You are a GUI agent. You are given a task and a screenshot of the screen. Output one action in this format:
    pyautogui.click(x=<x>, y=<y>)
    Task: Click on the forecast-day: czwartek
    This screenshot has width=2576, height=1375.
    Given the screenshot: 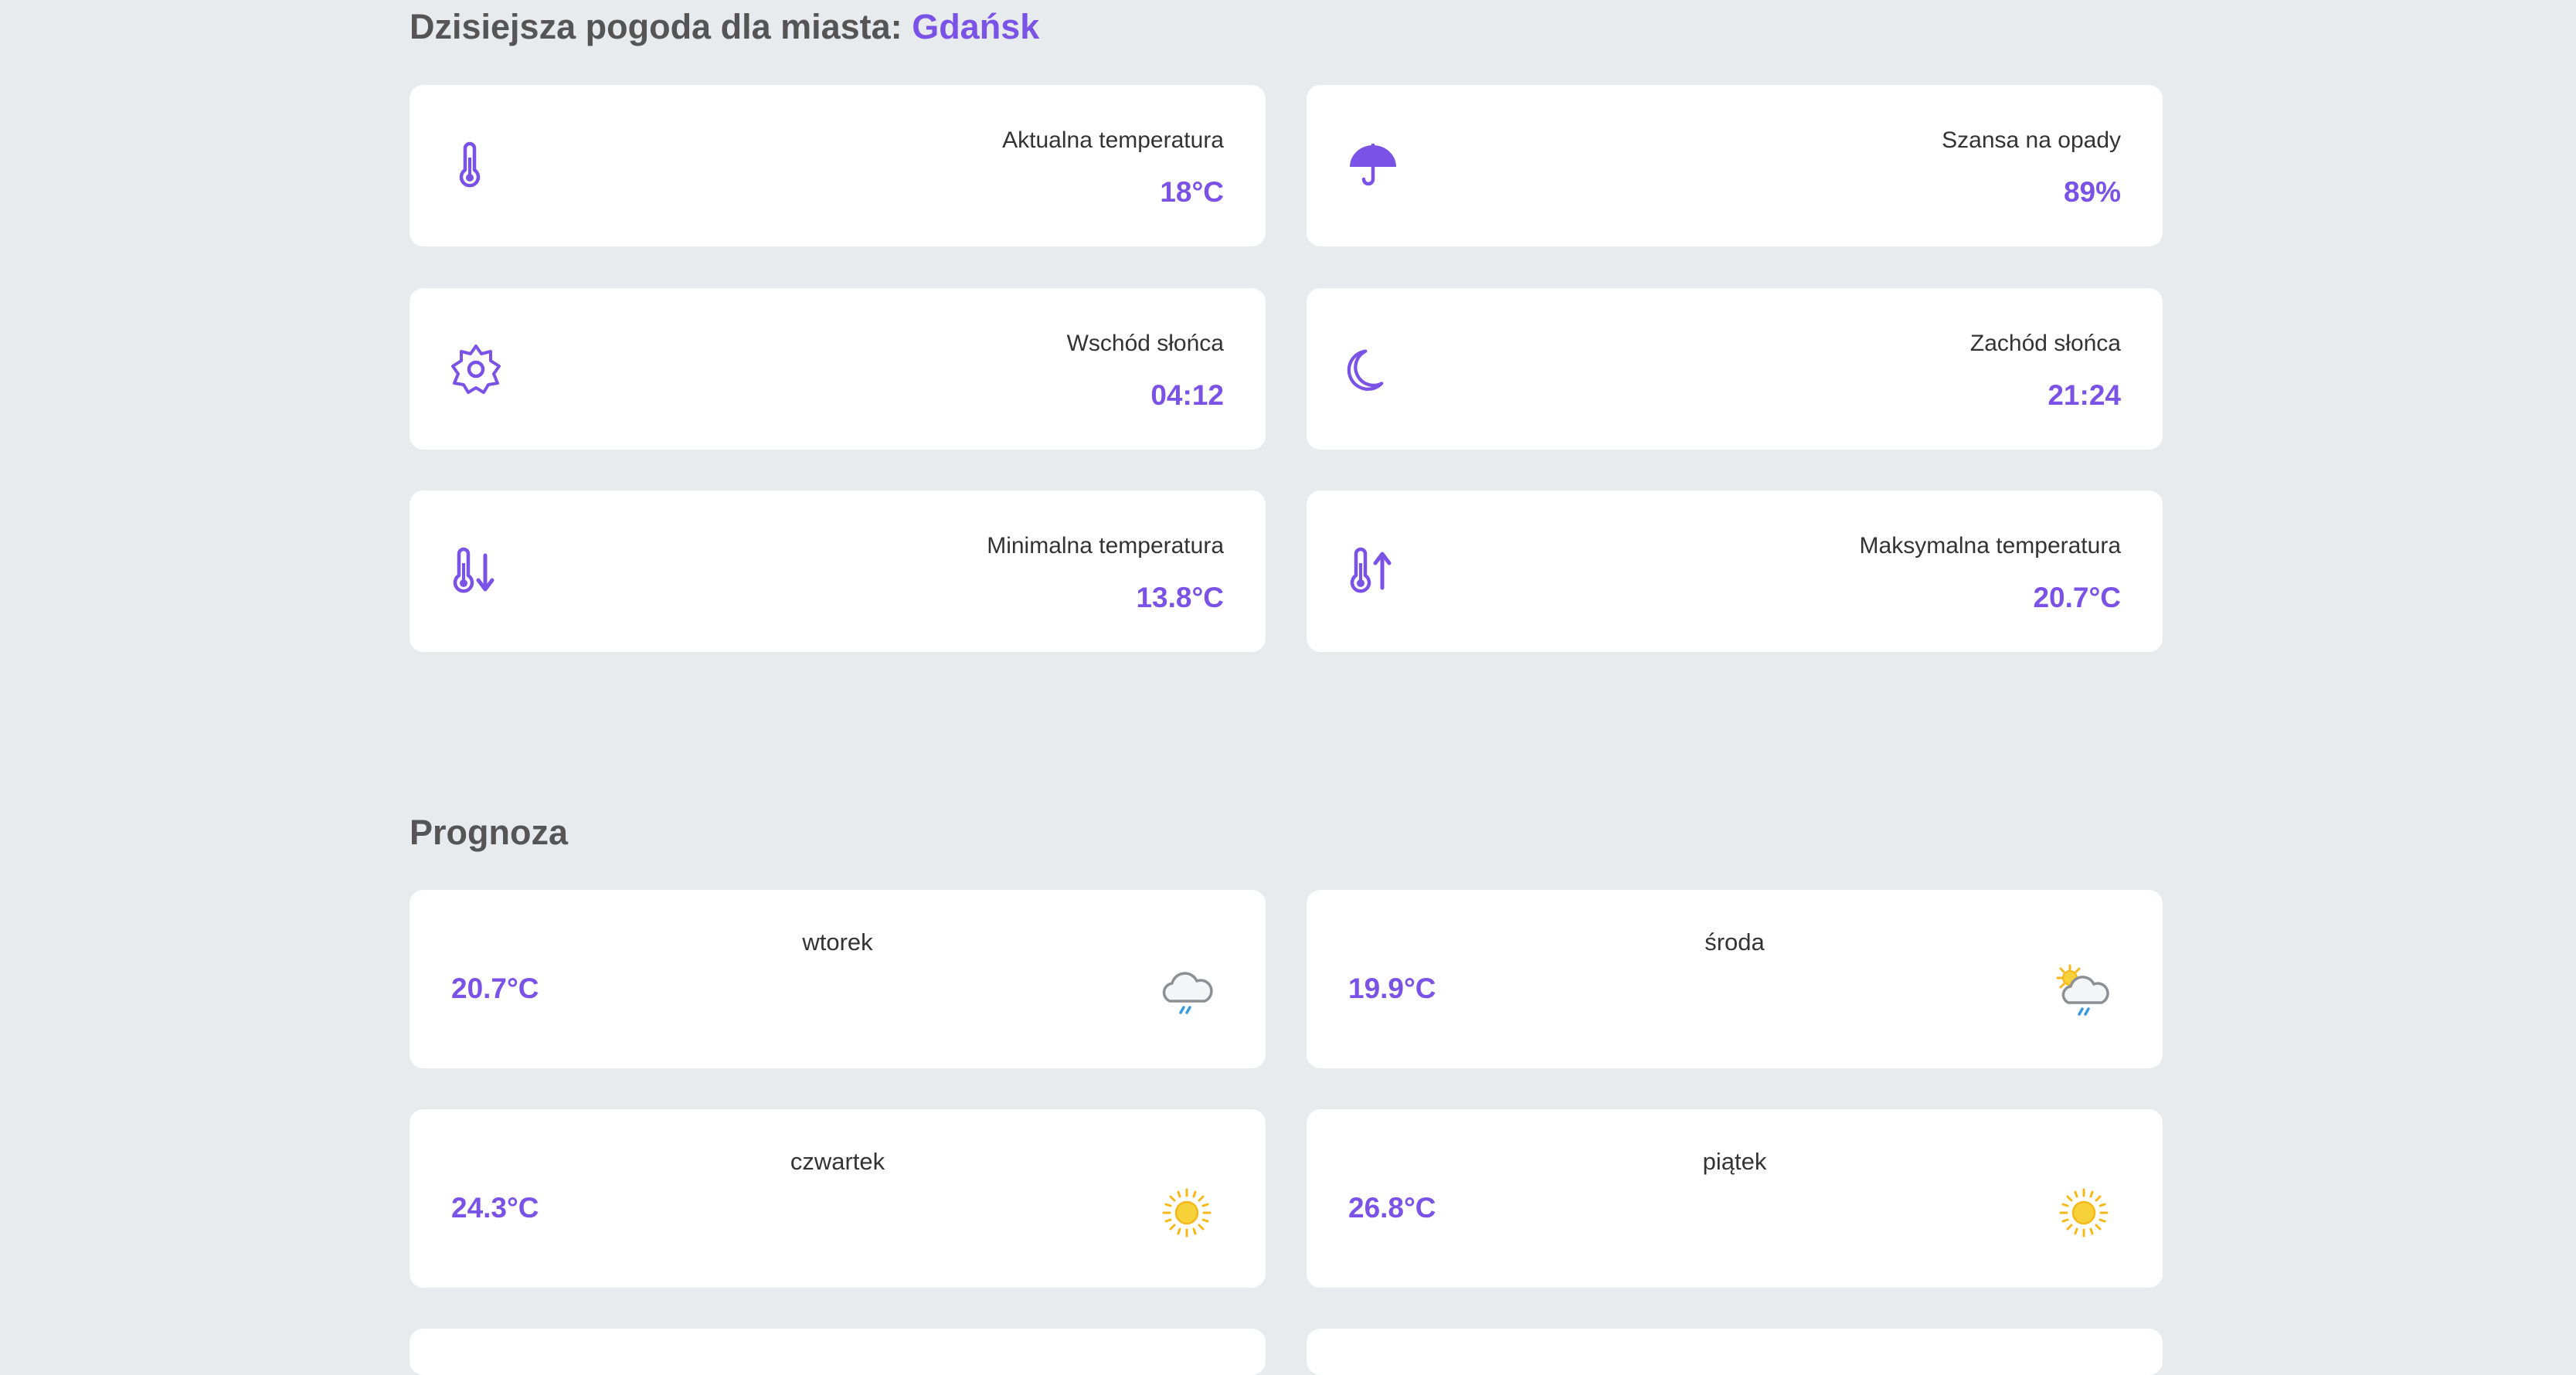 What is the action you would take?
    pyautogui.click(x=837, y=1161)
    